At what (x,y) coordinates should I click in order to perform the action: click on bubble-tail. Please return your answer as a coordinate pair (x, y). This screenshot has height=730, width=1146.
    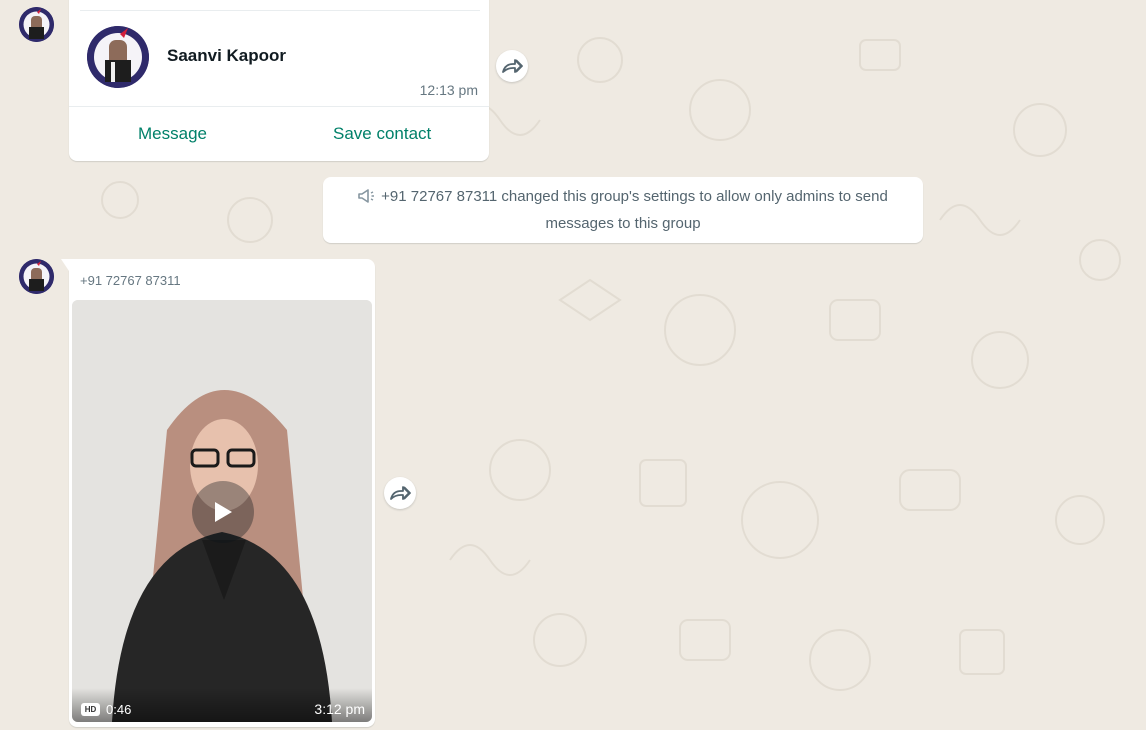
    Looking at the image, I should click on (65, 265).